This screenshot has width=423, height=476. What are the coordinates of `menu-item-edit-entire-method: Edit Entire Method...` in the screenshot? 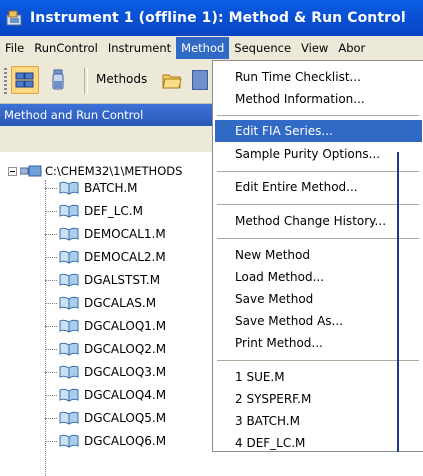 It's located at (318, 187).